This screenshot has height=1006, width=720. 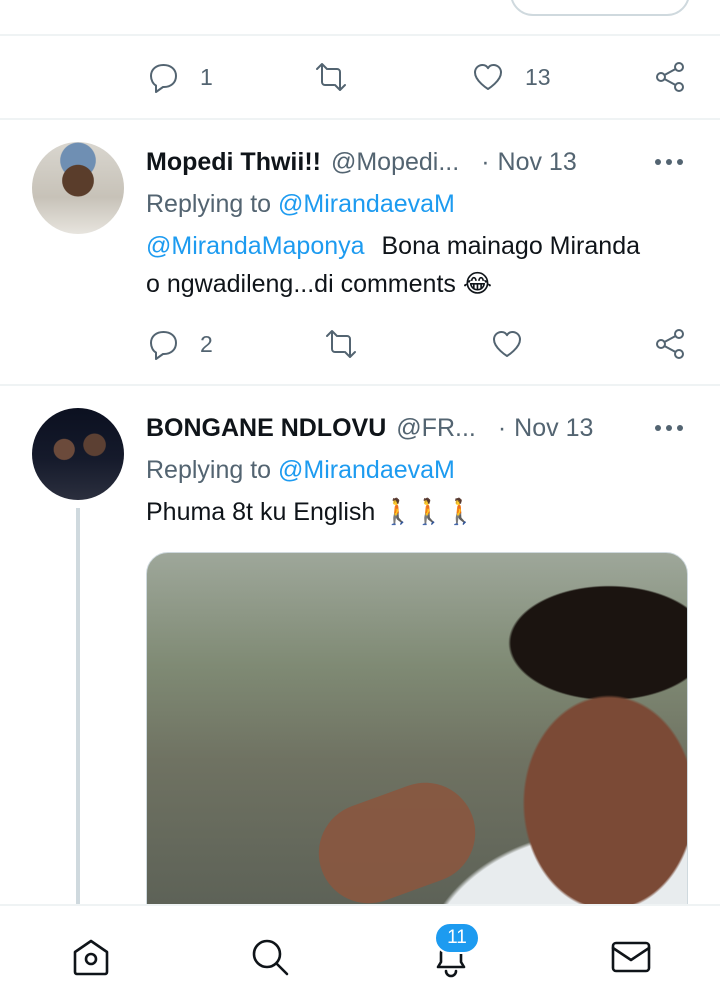 I want to click on like-button: 13, so click(x=511, y=77).